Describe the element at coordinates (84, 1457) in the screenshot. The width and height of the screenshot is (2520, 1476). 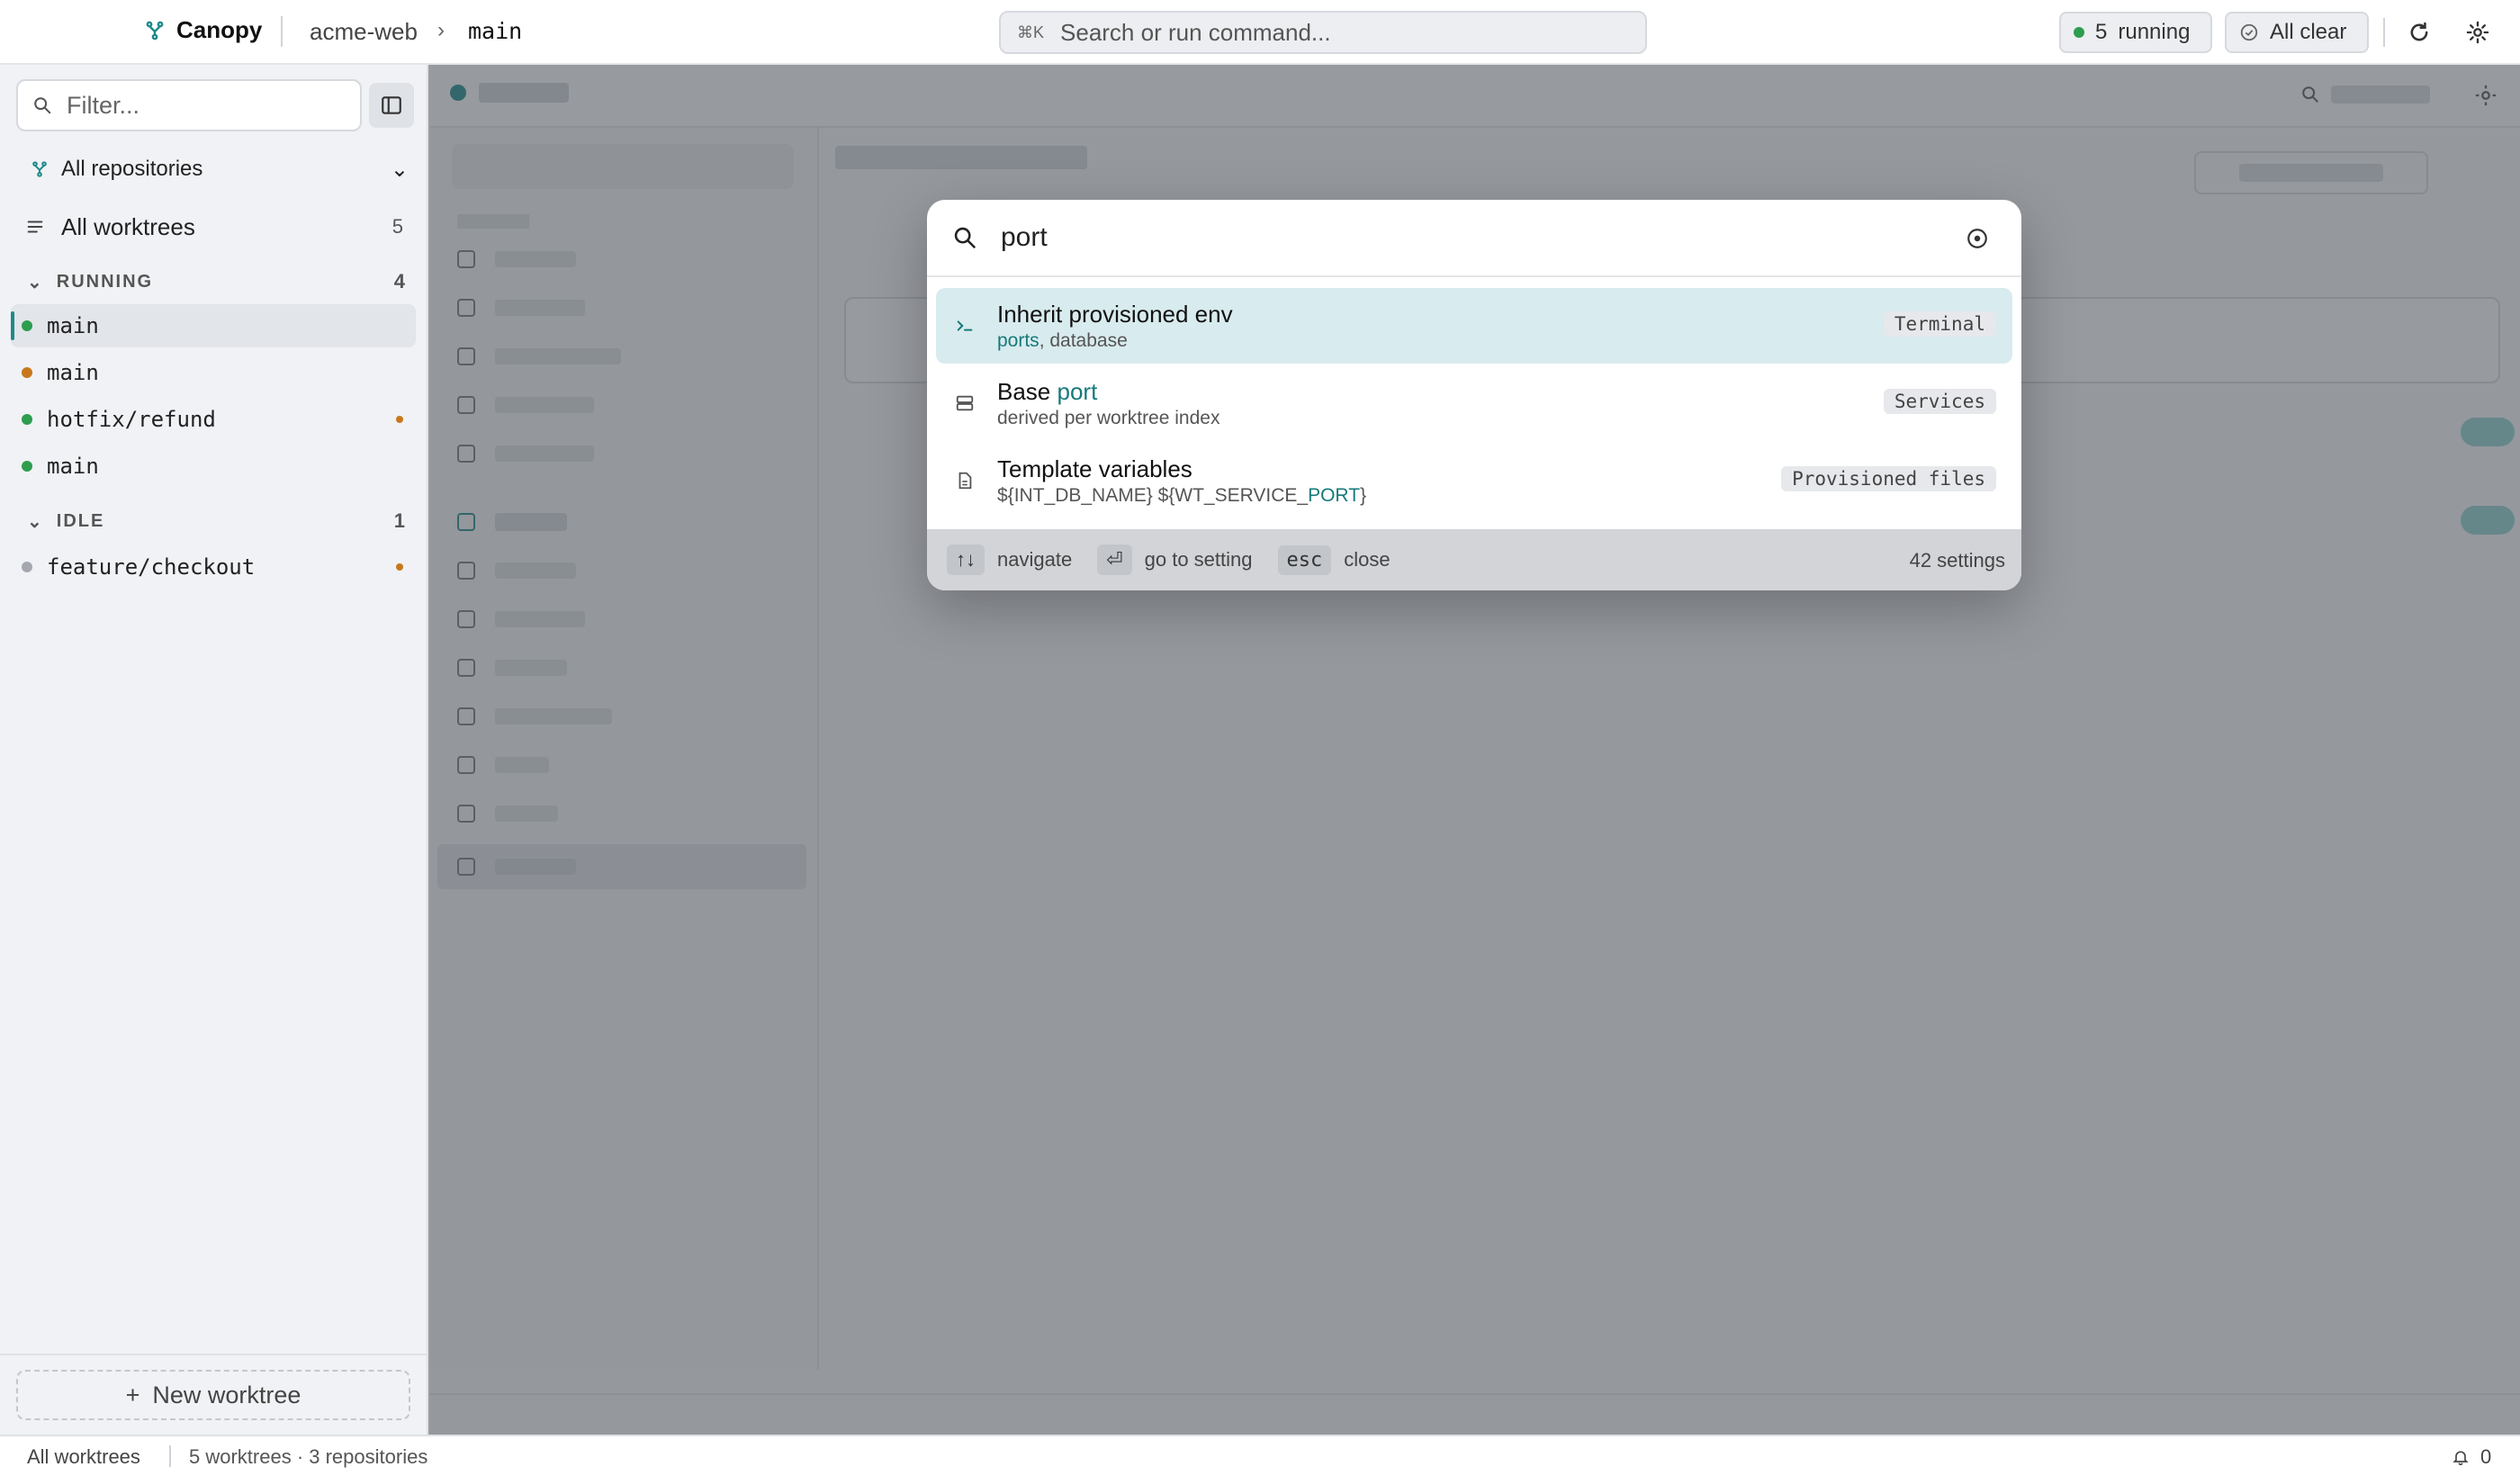
I see `status-scope: All worktrees` at that location.